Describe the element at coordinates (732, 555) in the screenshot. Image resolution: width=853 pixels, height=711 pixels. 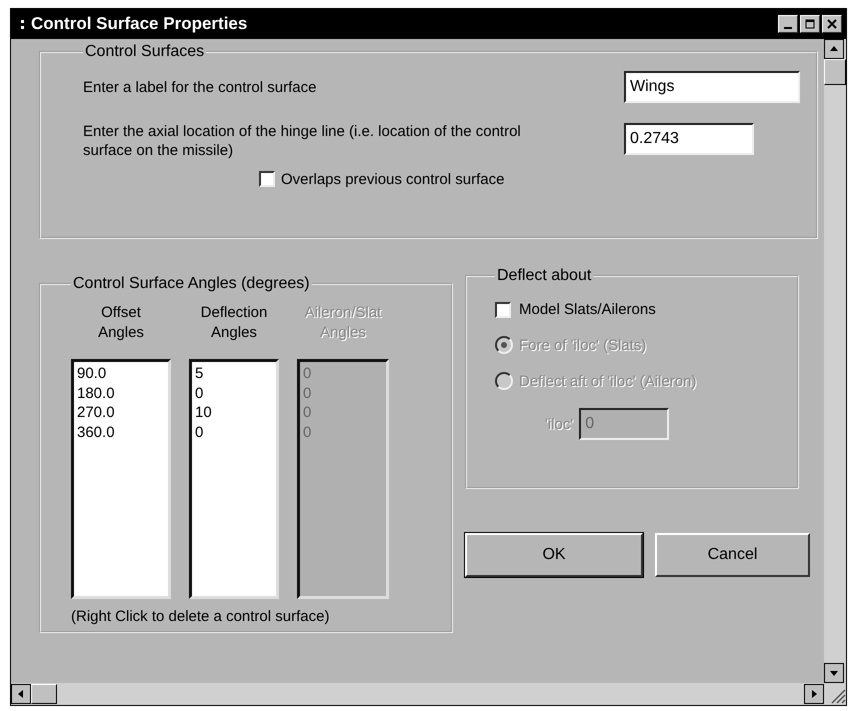
I see `cancel-button: Cancel` at that location.